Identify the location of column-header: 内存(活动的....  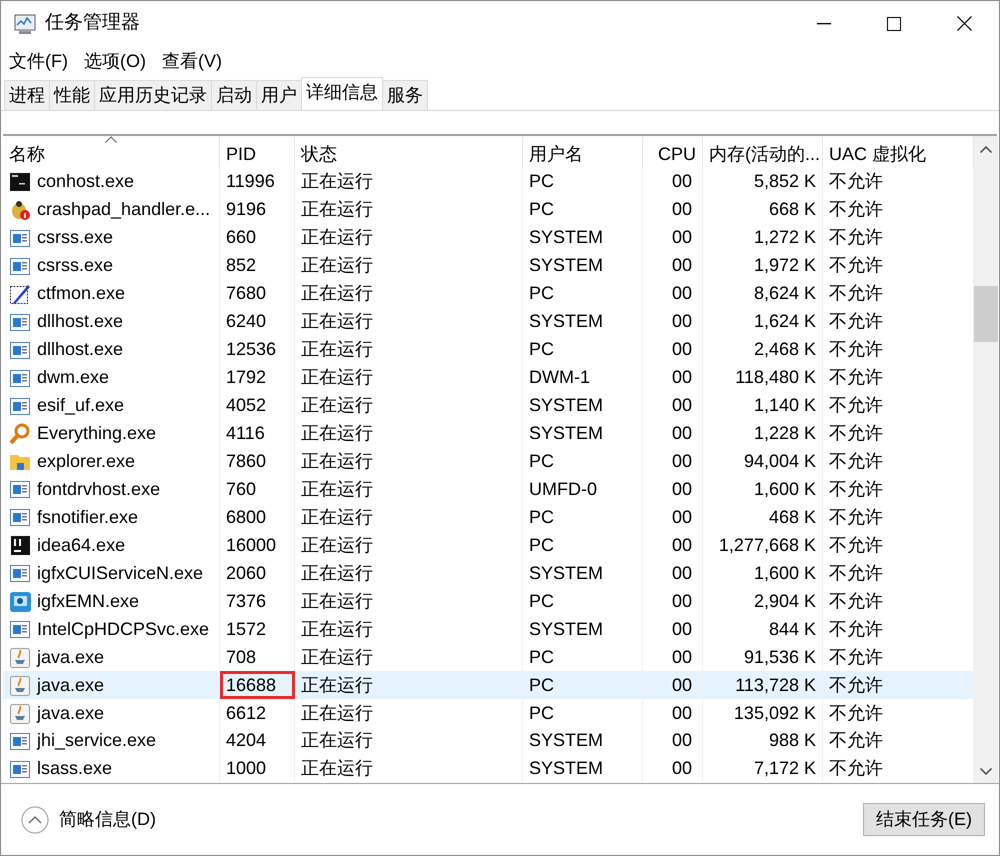
(763, 152).